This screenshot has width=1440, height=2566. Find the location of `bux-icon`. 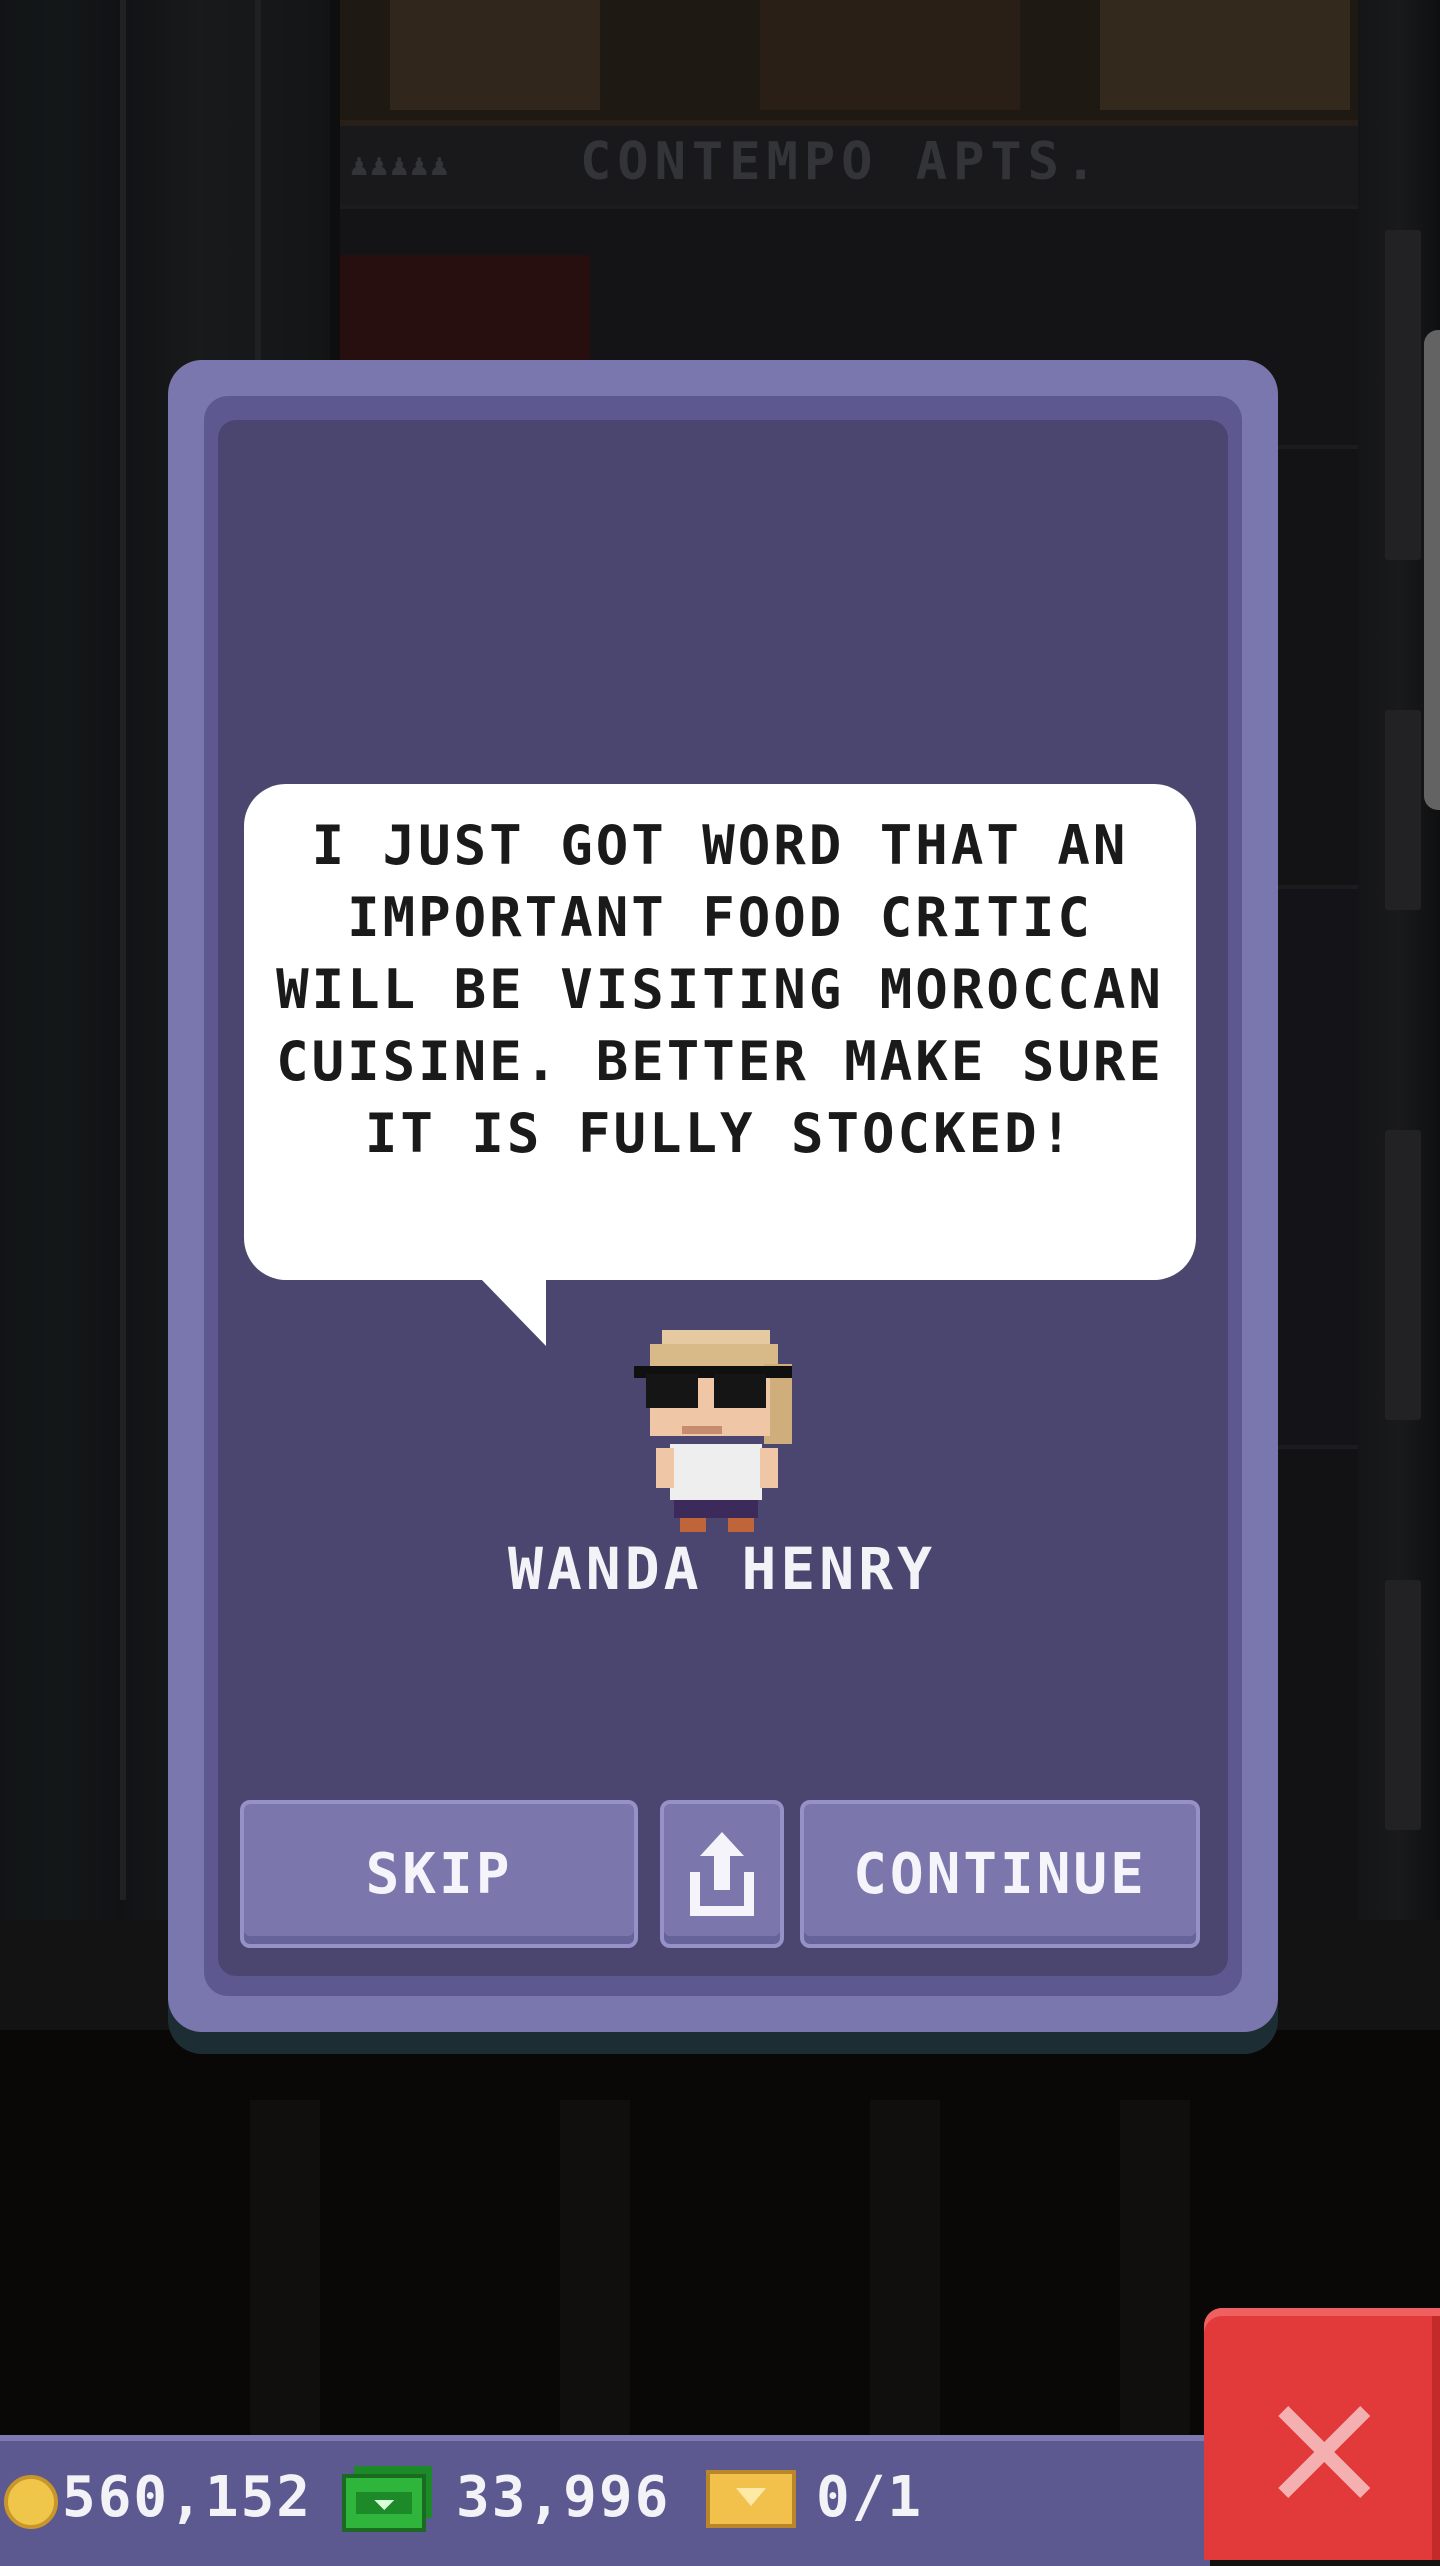

bux-icon is located at coordinates (387, 2499).